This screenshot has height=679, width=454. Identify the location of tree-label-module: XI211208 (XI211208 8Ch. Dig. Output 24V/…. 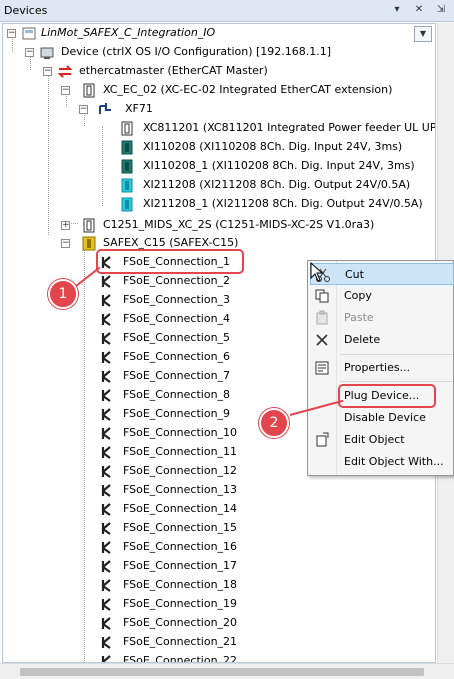
(277, 184).